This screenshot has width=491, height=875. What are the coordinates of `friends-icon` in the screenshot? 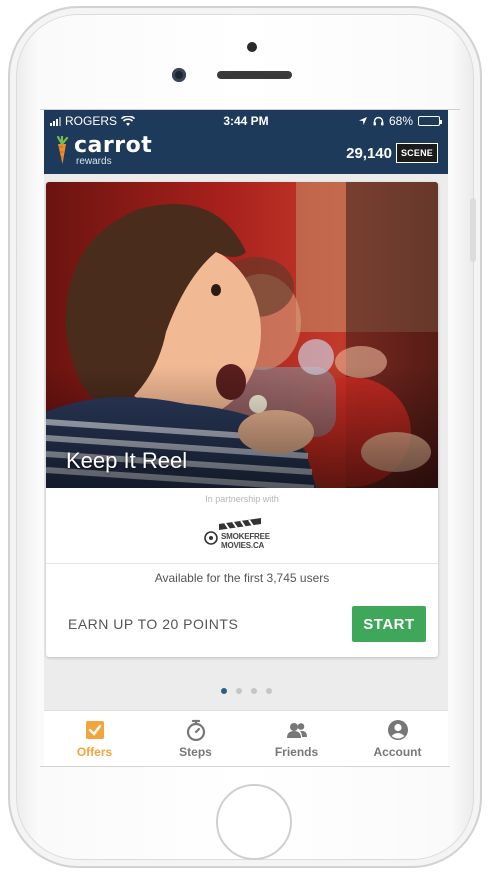 It's located at (296, 730).